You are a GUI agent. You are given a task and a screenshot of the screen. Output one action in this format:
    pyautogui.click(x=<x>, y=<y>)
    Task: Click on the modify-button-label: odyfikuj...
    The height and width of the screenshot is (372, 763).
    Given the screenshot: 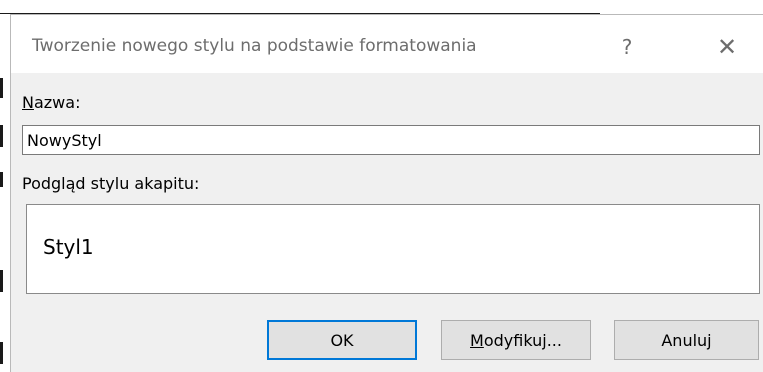 What is the action you would take?
    pyautogui.click(x=522, y=340)
    